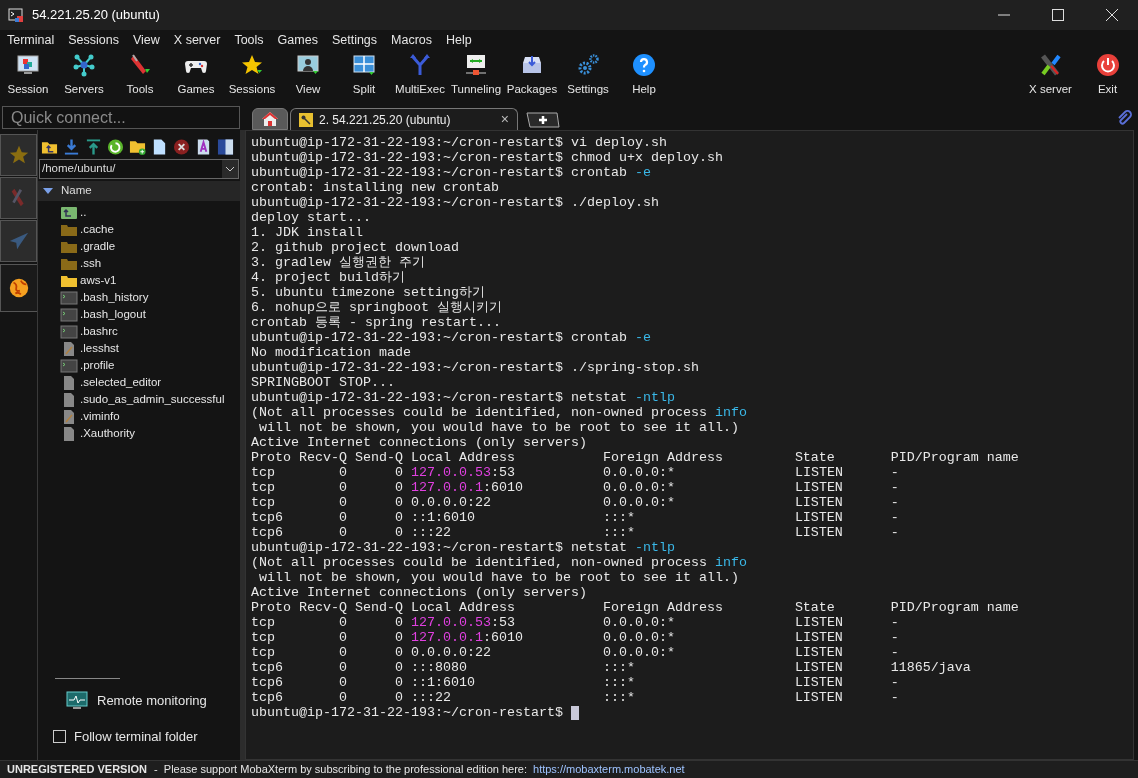  What do you see at coordinates (1050, 76) in the screenshot?
I see `toolbar-button: X server` at bounding box center [1050, 76].